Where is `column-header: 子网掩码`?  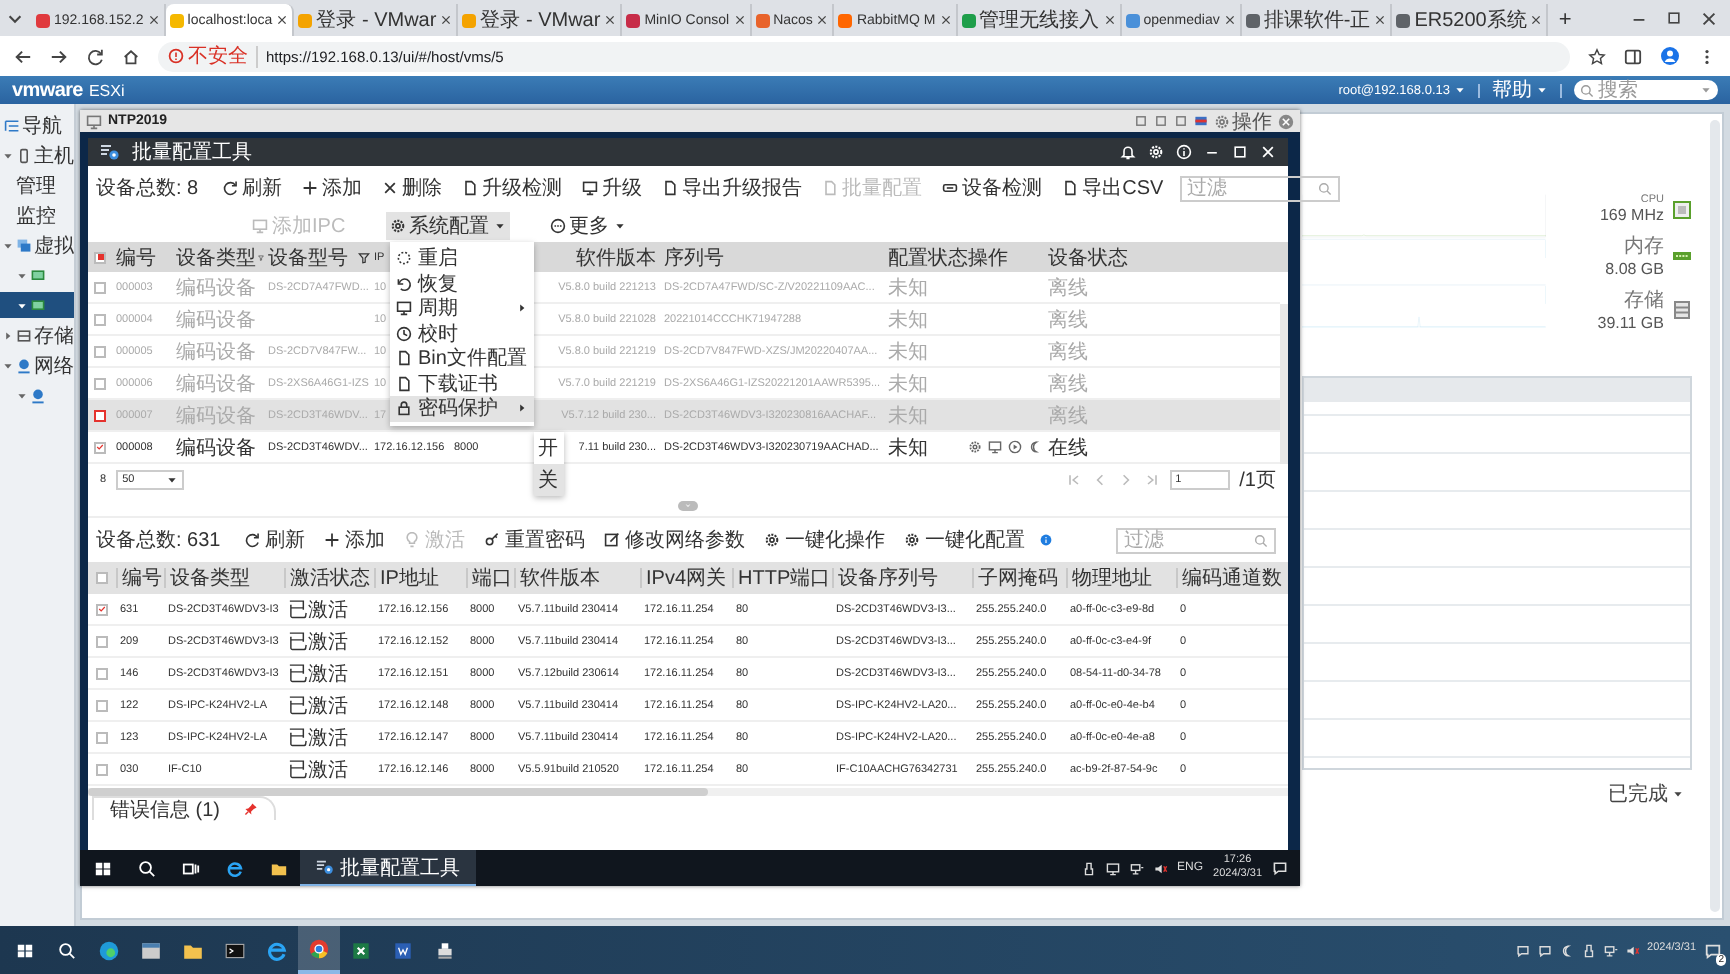
column-header: 子网掩码 is located at coordinates (1018, 579).